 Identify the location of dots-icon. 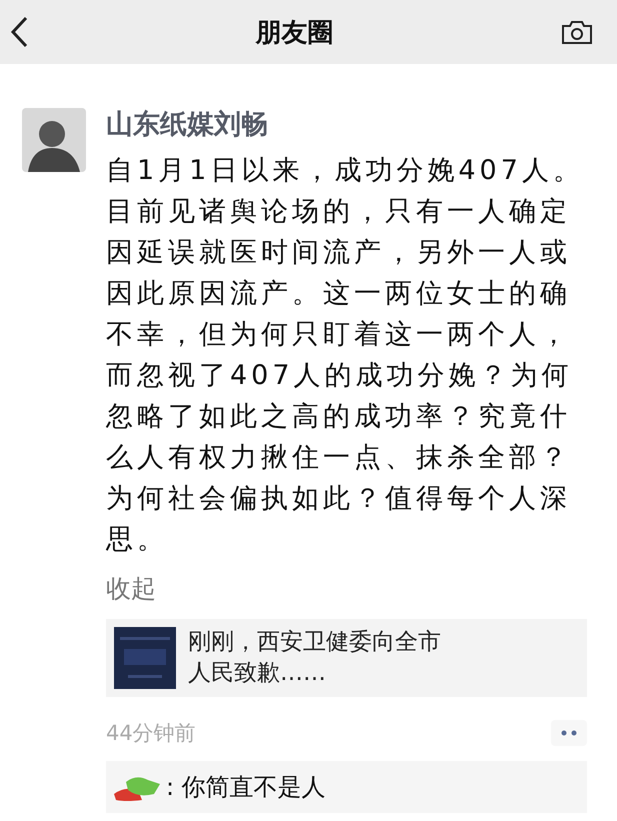
(569, 733).